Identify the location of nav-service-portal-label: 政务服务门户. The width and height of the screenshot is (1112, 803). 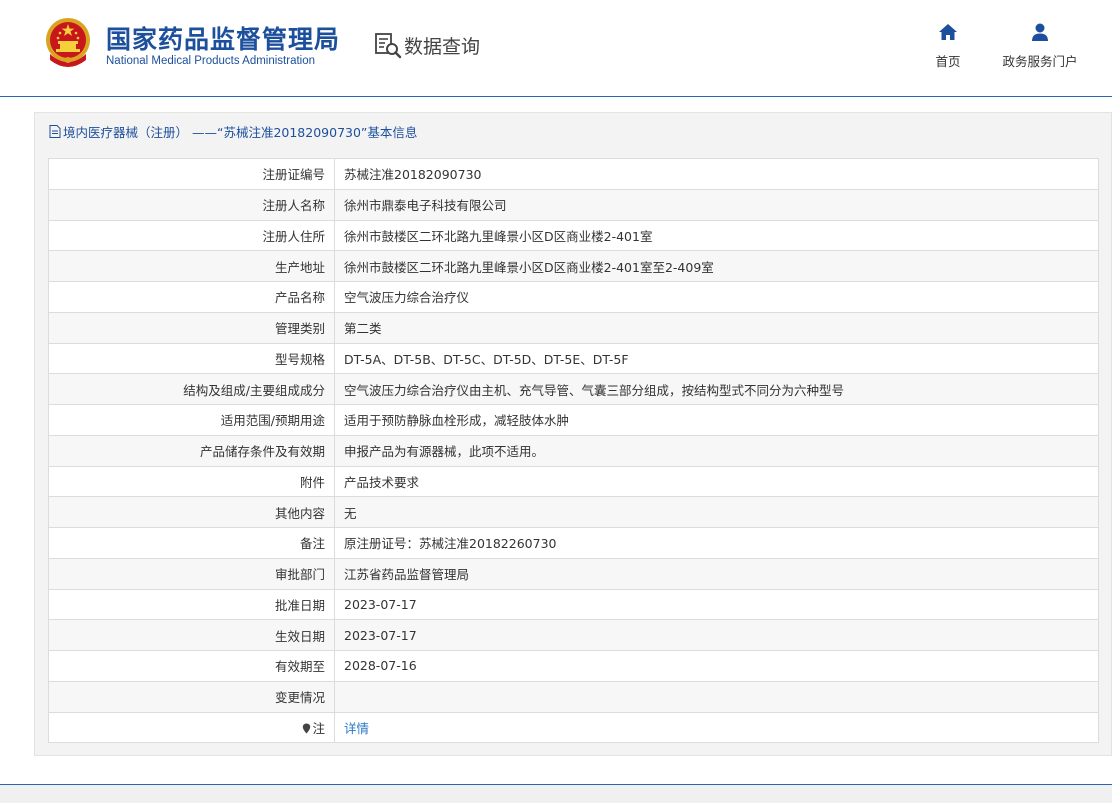
(1040, 61).